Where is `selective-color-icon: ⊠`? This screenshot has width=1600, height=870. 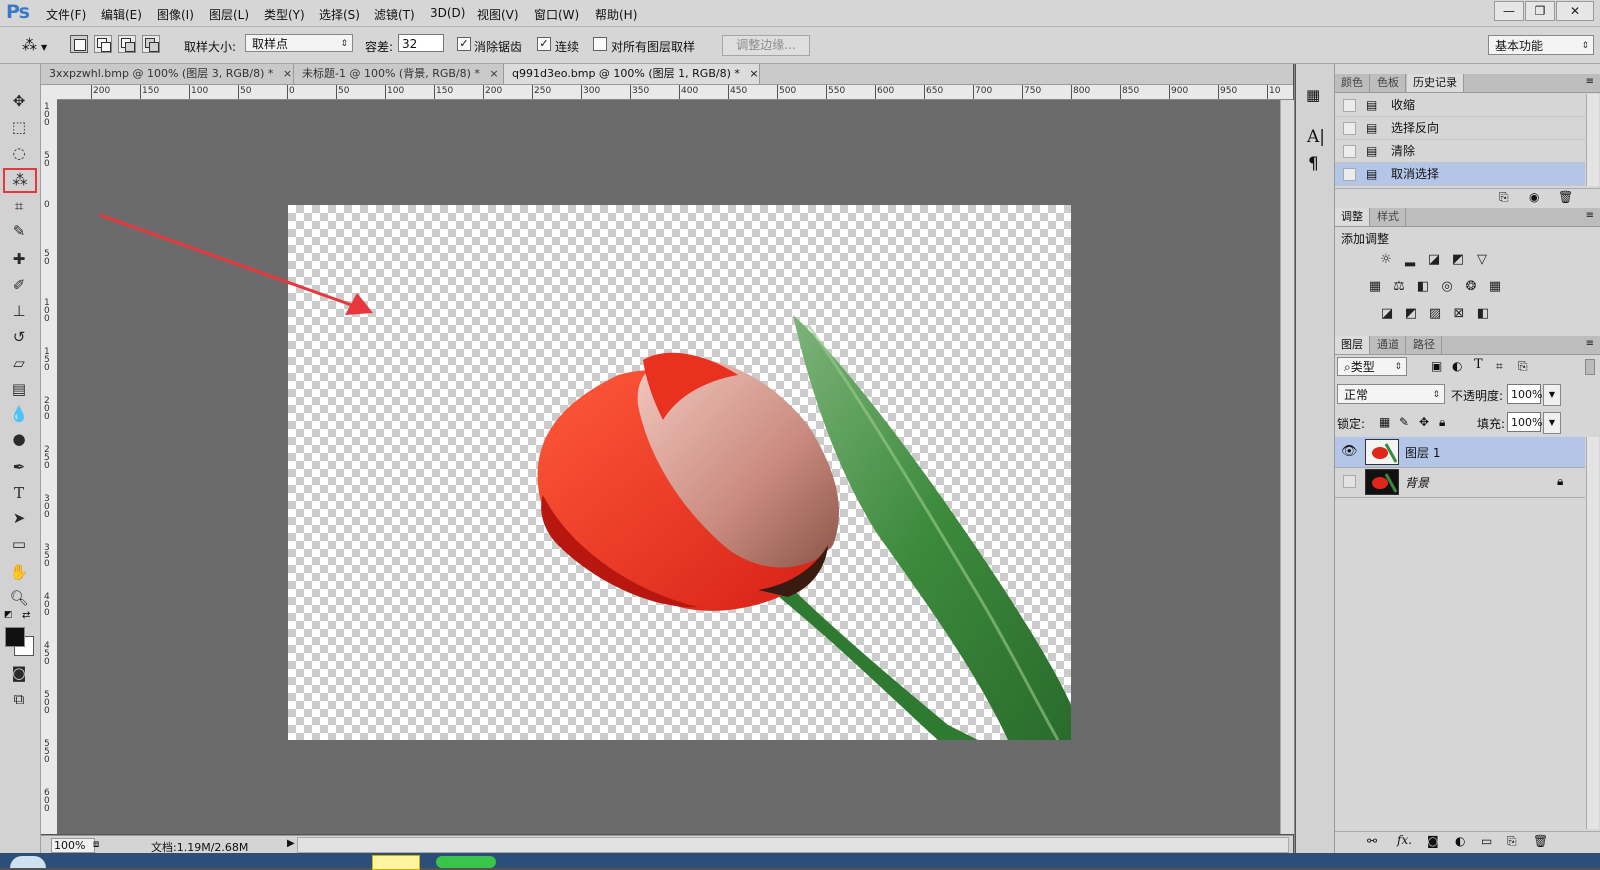
selective-color-icon: ⊠ is located at coordinates (1459, 314).